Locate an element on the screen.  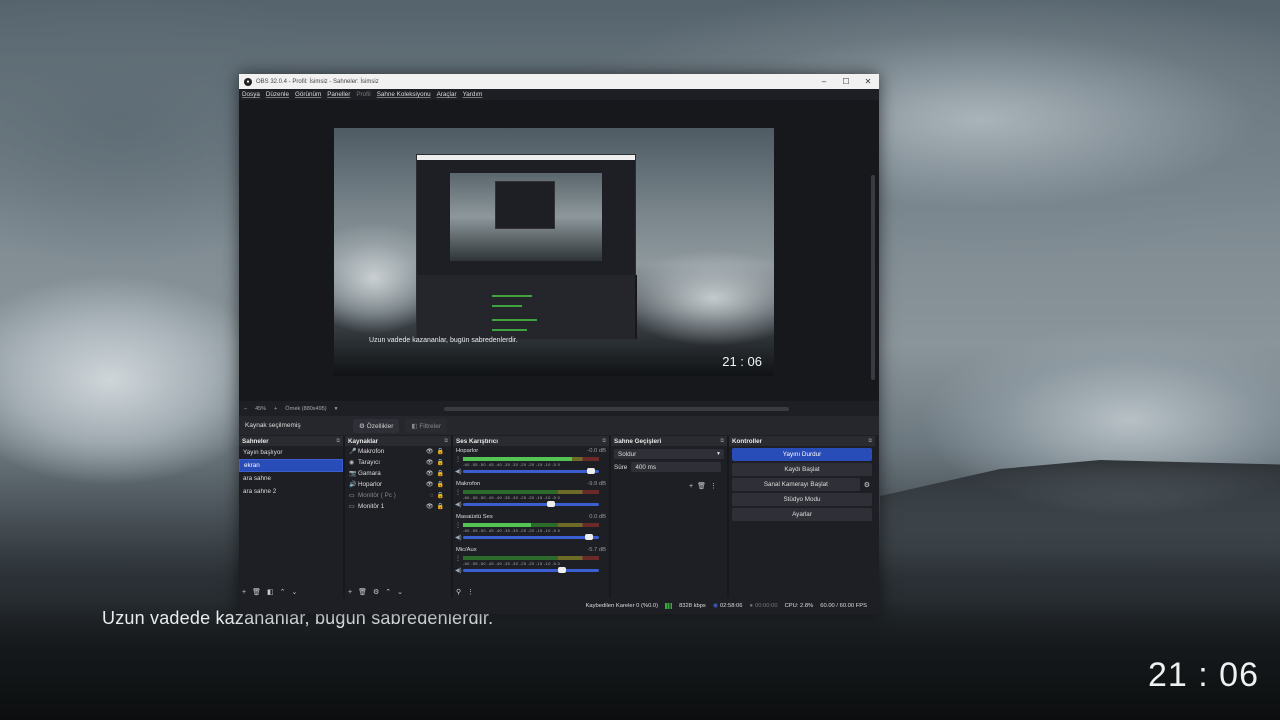
scene-item-selected: ekran is located at coordinates (291, 465).